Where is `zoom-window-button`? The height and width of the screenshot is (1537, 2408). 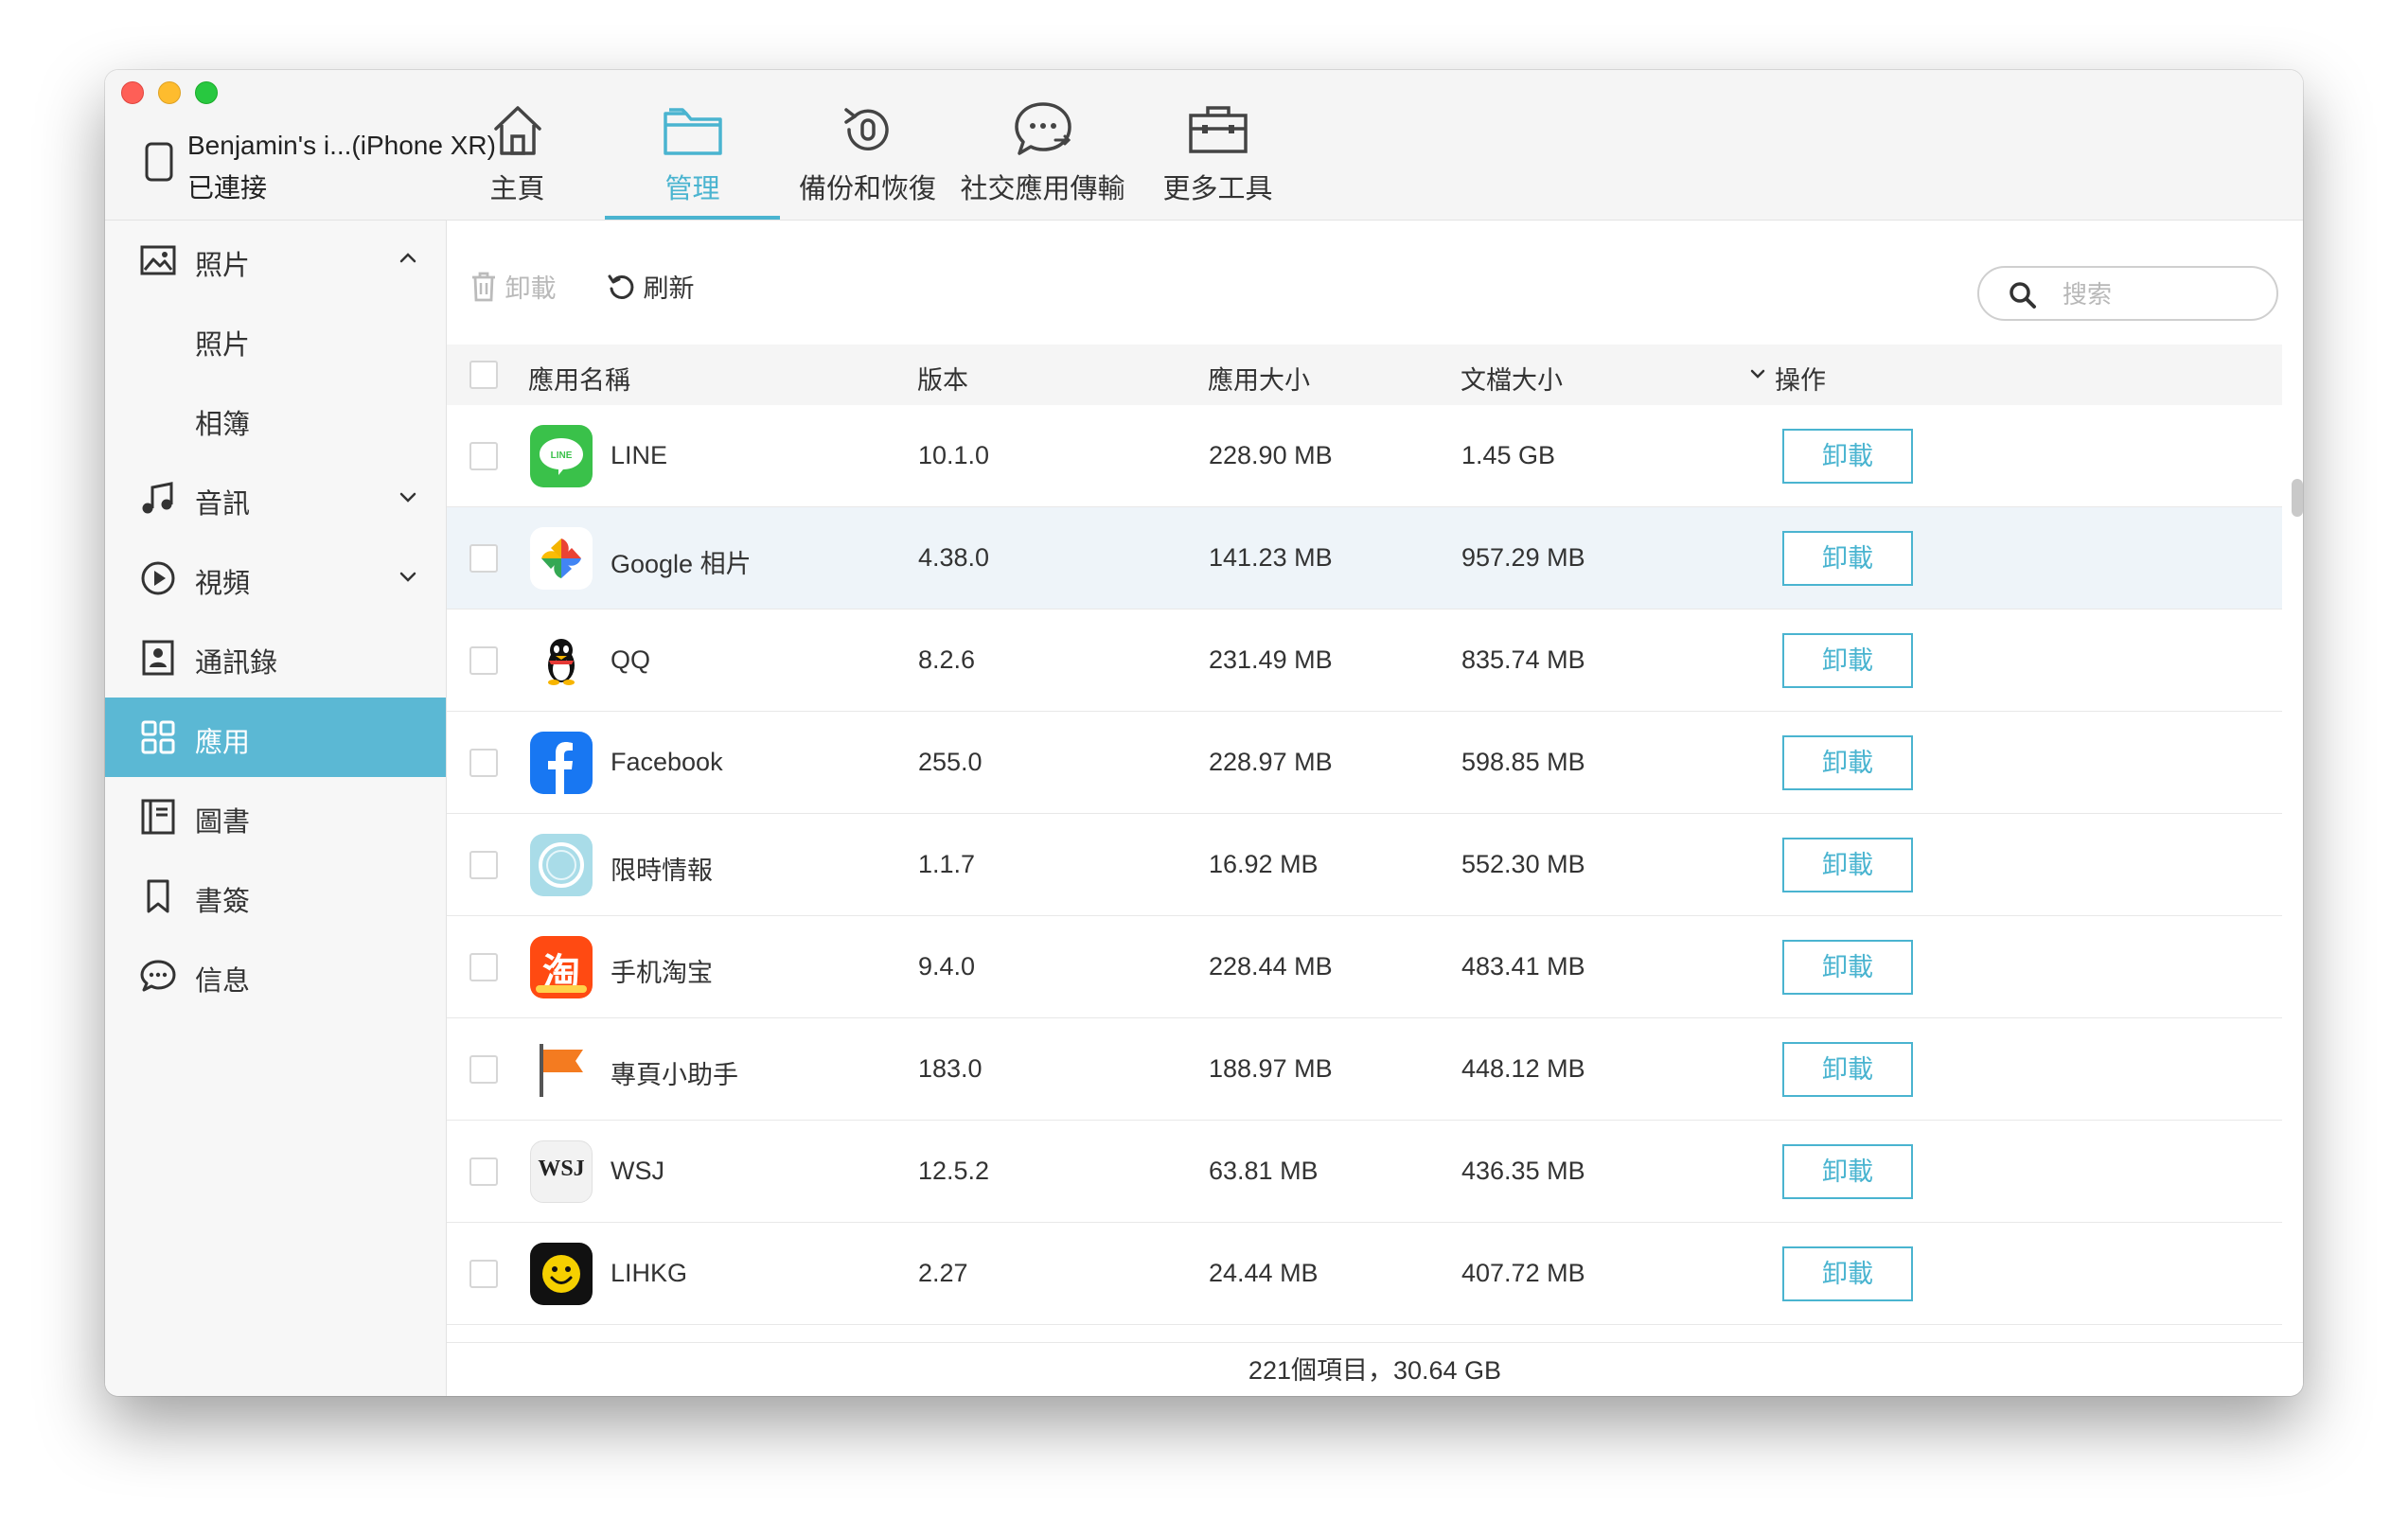 zoom-window-button is located at coordinates (207, 92).